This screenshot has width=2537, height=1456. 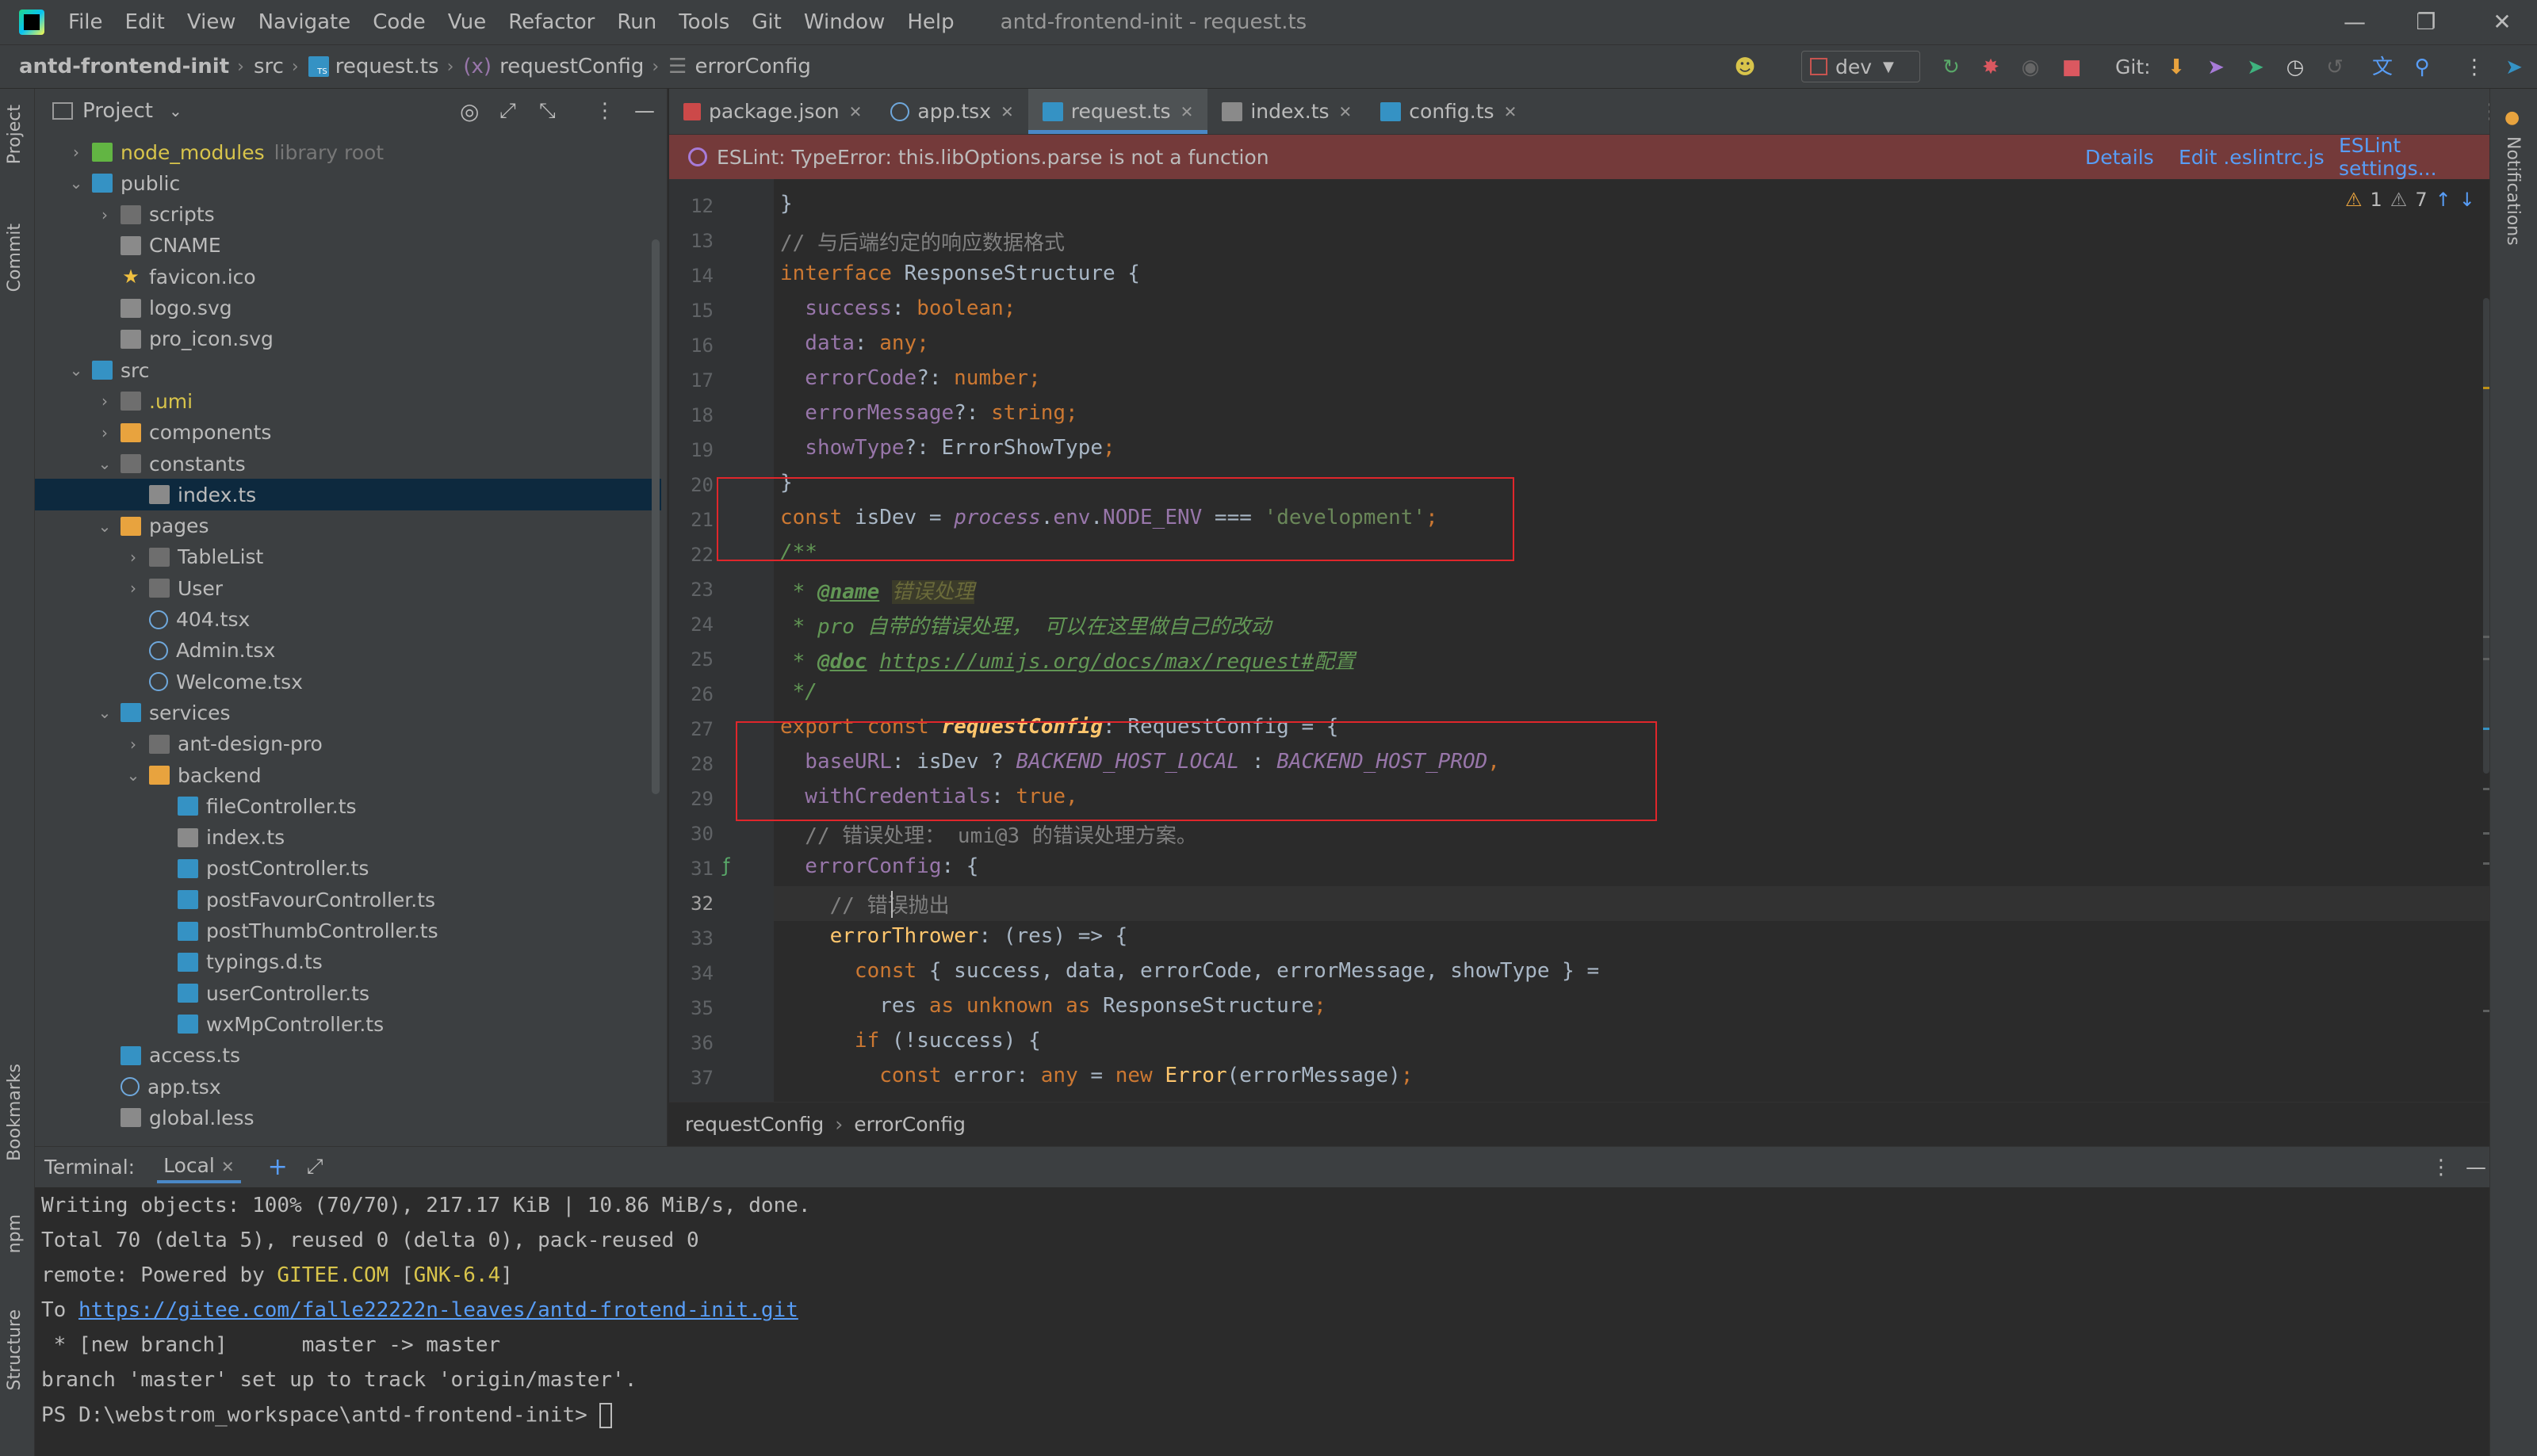 I want to click on menu-refactor: Refactor, so click(x=551, y=22).